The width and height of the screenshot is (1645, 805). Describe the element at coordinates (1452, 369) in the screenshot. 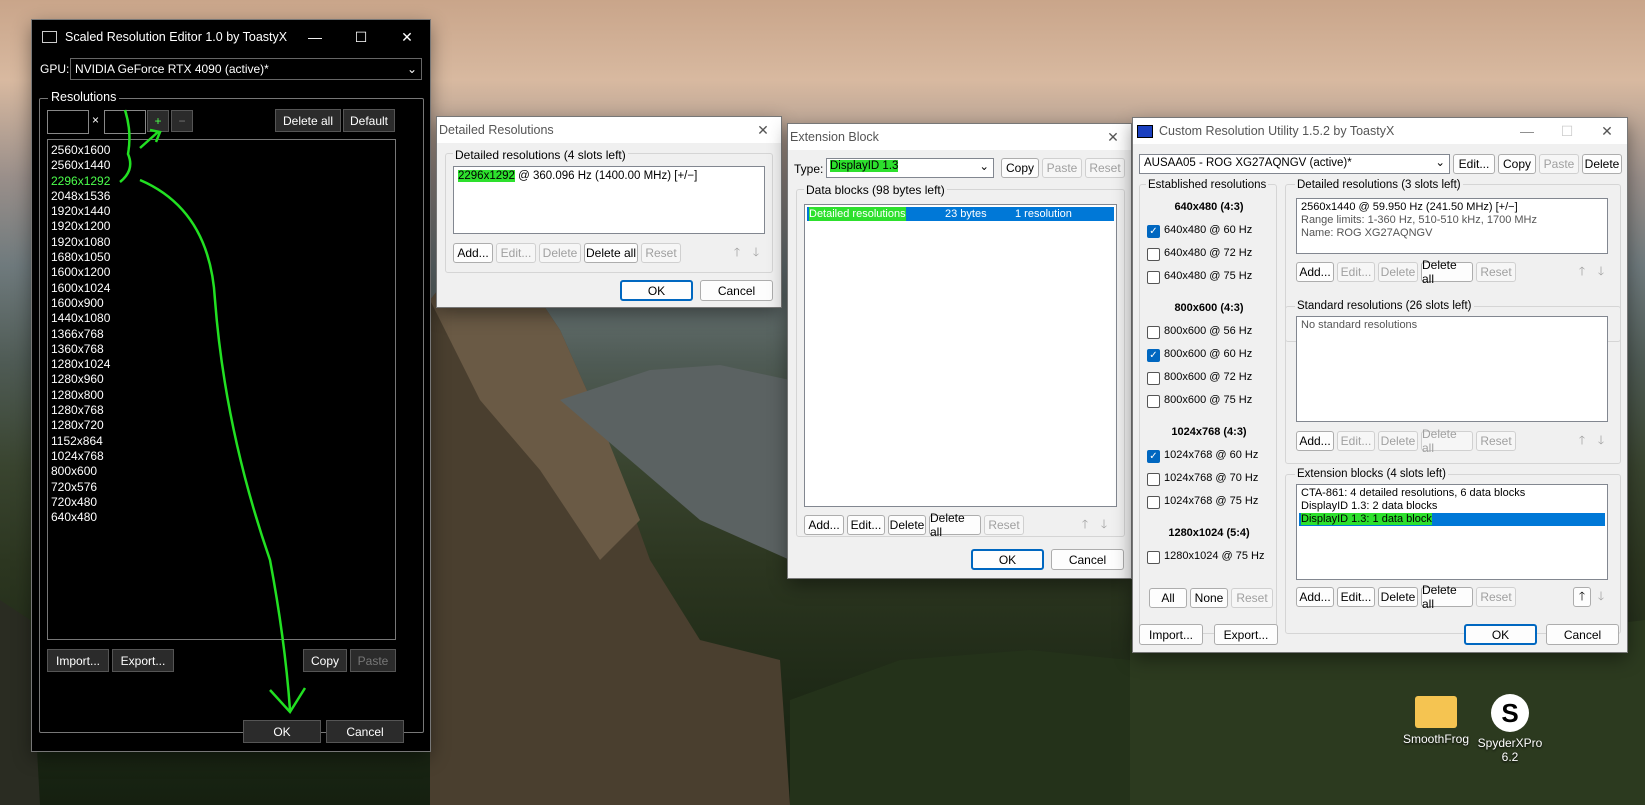

I see `standard-resolutions-list: No standard resolutions` at that location.